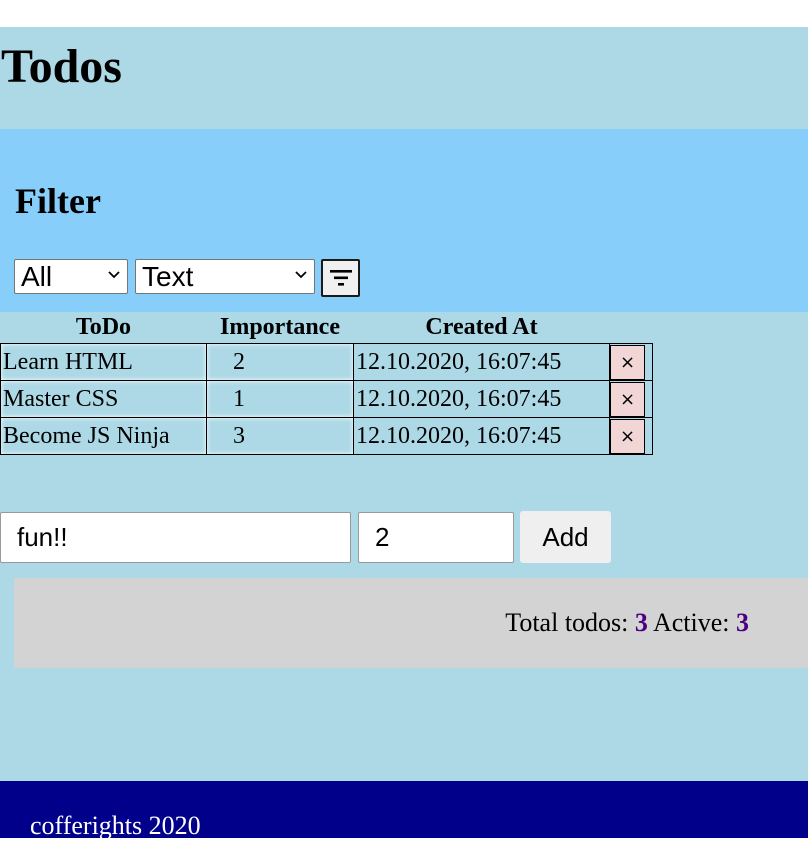 The height and width of the screenshot is (841, 808). I want to click on table-row: Master CSS 1 12.10.2020, 16:07:45 ×, so click(326, 399).